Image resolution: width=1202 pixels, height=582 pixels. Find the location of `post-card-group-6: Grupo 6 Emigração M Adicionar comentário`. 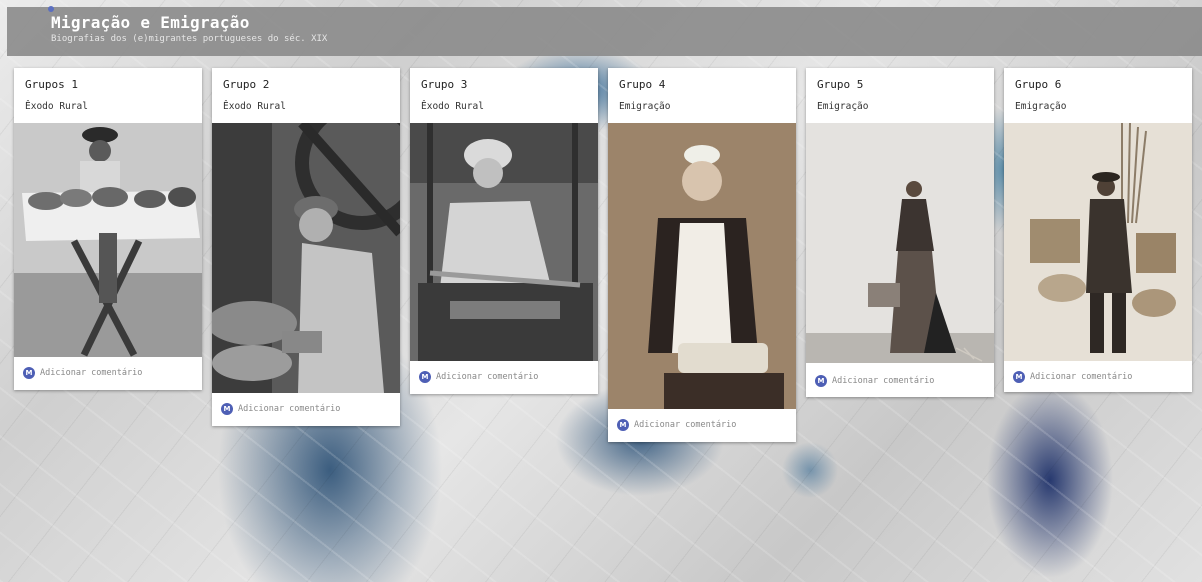

post-card-group-6: Grupo 6 Emigração M Adicionar comentário is located at coordinates (1098, 230).